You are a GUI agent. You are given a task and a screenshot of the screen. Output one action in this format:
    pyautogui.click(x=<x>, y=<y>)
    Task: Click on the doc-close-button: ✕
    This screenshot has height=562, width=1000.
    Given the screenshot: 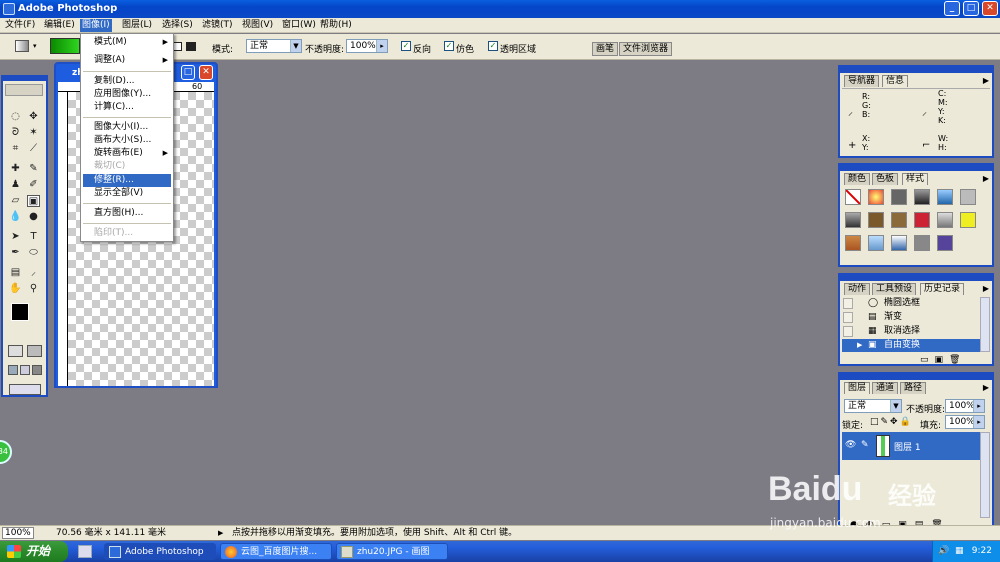 What is the action you would take?
    pyautogui.click(x=206, y=72)
    